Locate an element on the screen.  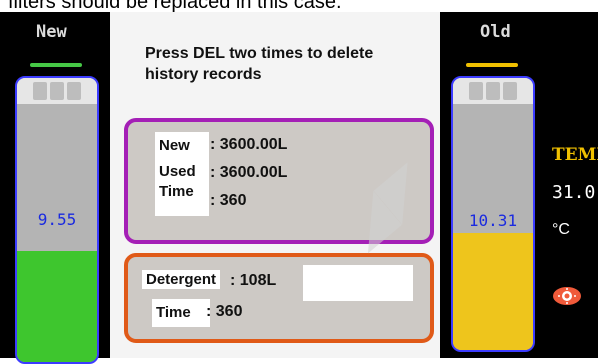
detergent-time-label: Time is located at coordinates (181, 313).